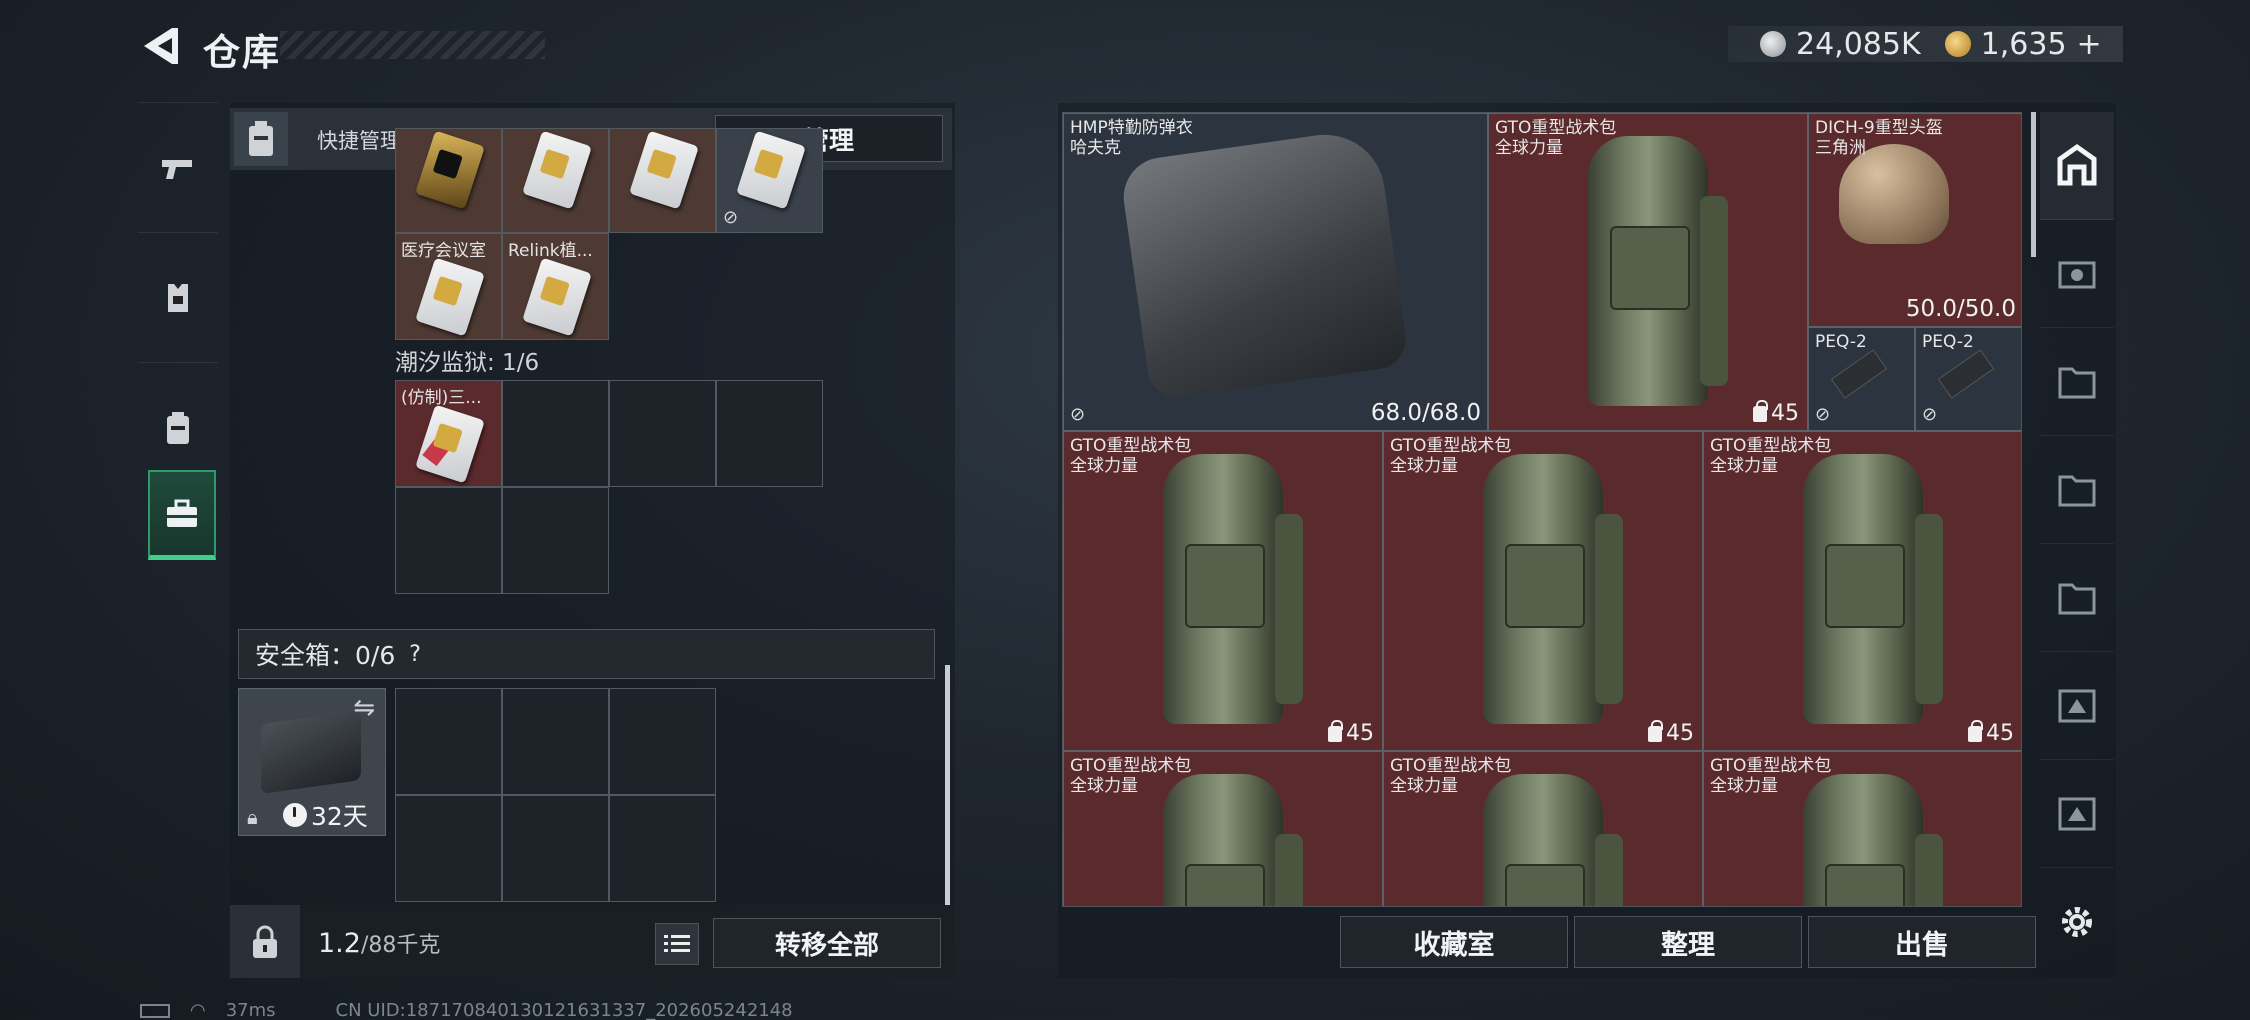  What do you see at coordinates (1264, 264) in the screenshot?
I see `vest-image` at bounding box center [1264, 264].